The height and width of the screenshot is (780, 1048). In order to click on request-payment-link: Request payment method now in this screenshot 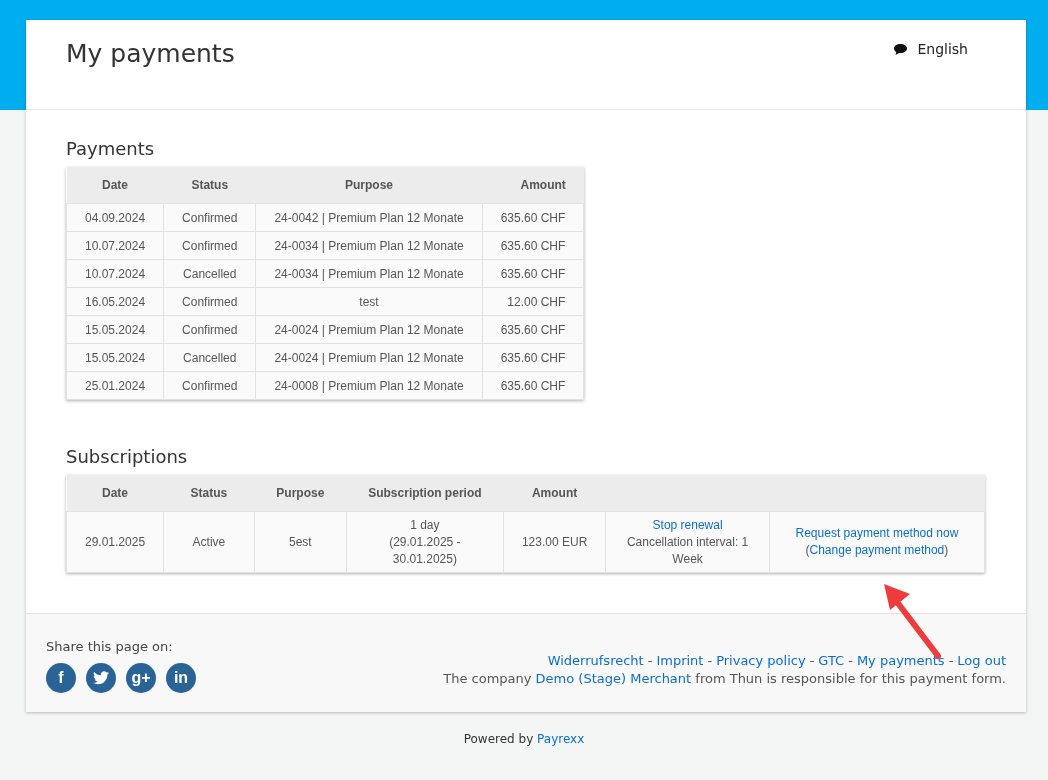, I will do `click(876, 533)`.